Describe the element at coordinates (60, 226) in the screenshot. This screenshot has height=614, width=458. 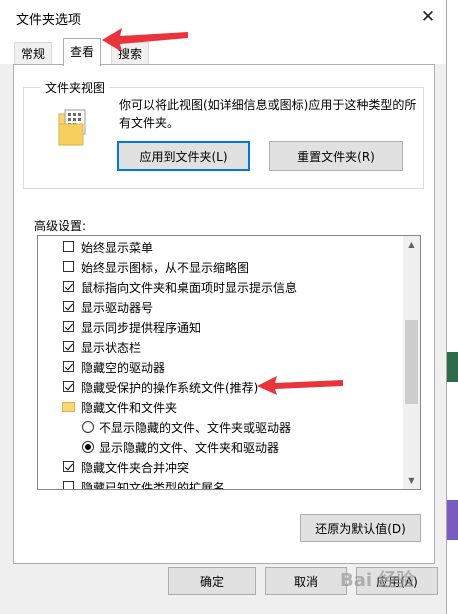
I see `advanced-settings-label: 高级设置:` at that location.